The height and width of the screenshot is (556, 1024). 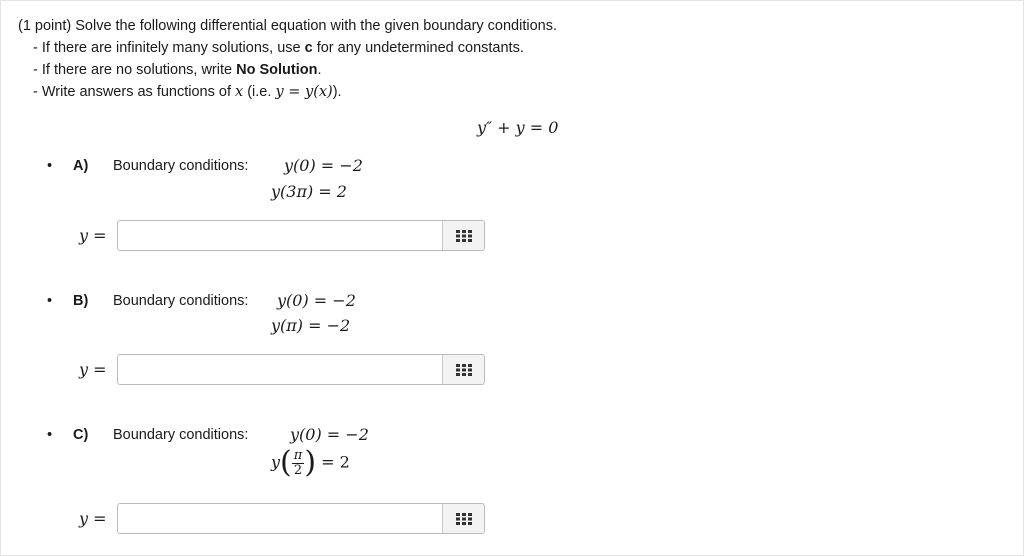 I want to click on part-a-keypad-button, so click(x=463, y=235).